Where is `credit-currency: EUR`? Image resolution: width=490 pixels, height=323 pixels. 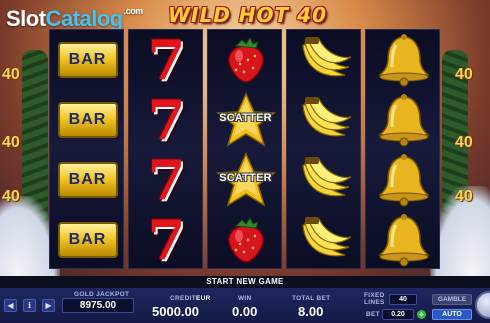 credit-currency: EUR is located at coordinates (203, 298).